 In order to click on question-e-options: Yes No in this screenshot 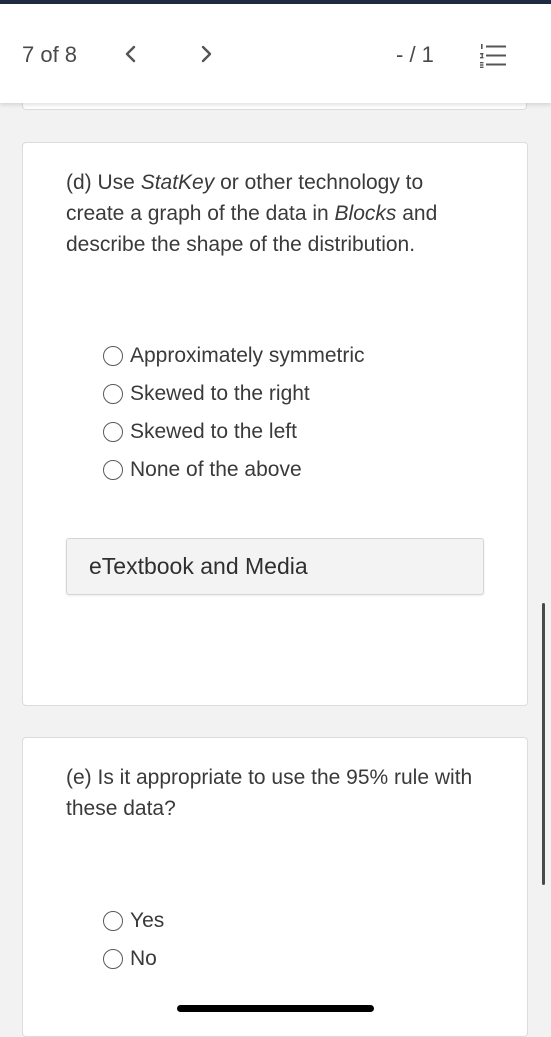, I will do `click(133, 940)`.